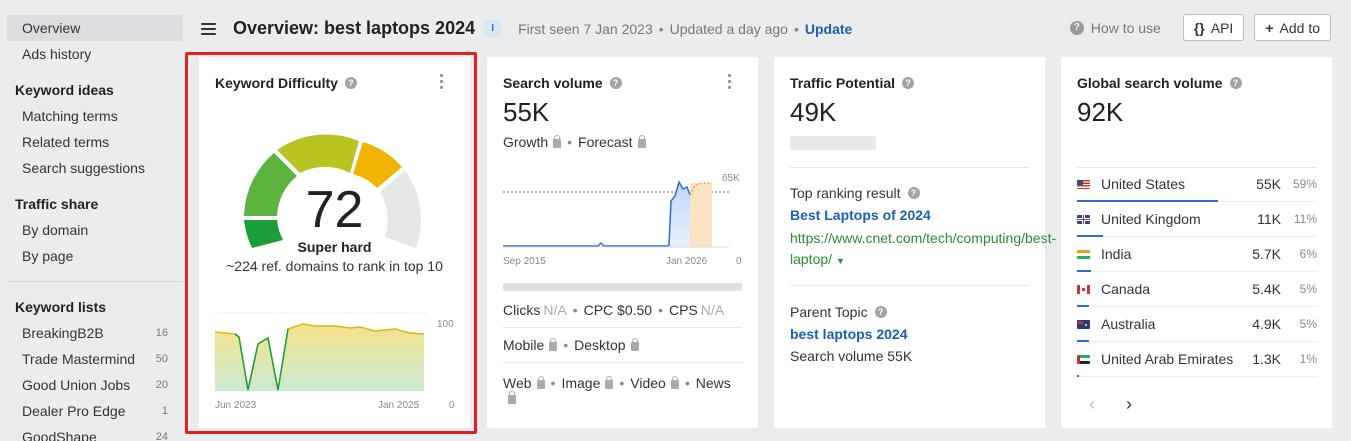 This screenshot has height=441, width=1351. Describe the element at coordinates (525, 142) in the screenshot. I see `growth-label: Growth` at that location.